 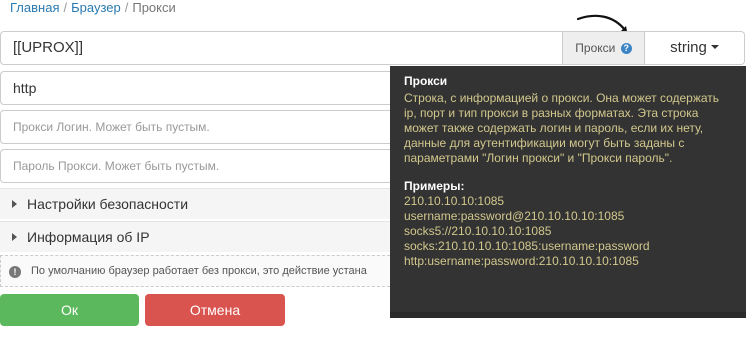 I want to click on ip-info-label: Информация об IP, so click(x=88, y=237).